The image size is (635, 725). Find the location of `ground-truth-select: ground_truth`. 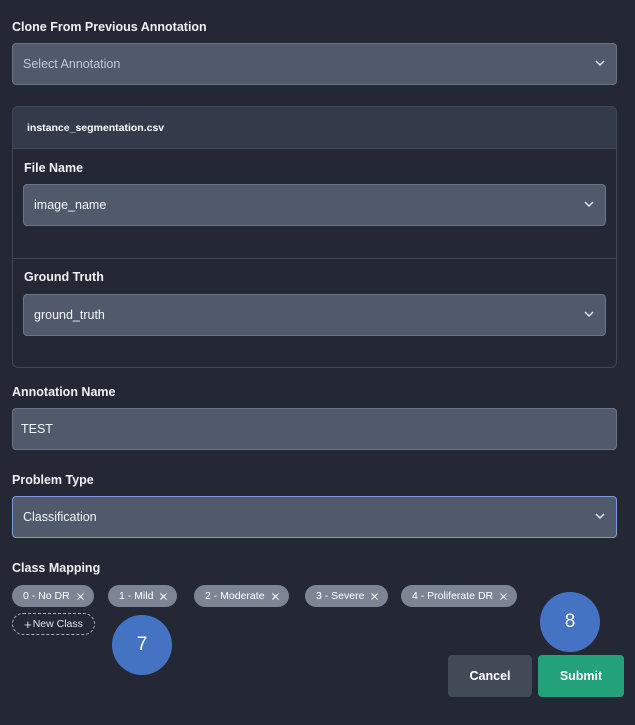

ground-truth-select: ground_truth is located at coordinates (314, 315).